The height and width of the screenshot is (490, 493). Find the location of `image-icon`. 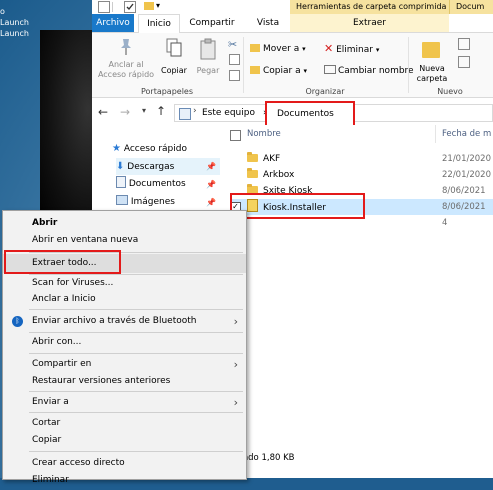

image-icon is located at coordinates (122, 200).